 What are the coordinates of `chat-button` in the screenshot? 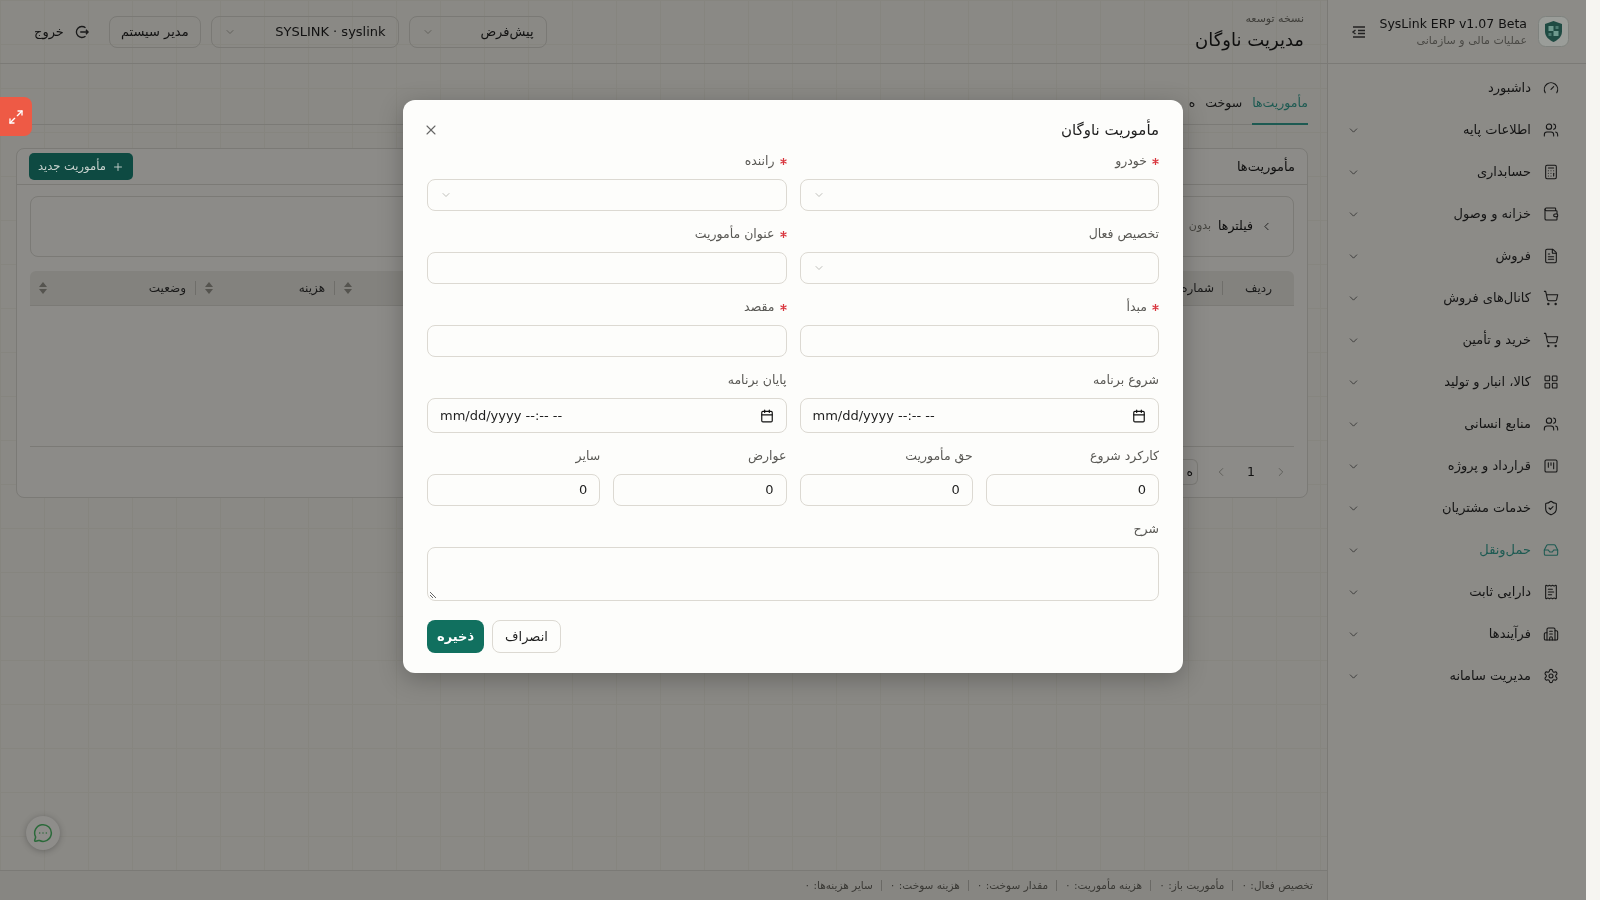 It's located at (43, 833).